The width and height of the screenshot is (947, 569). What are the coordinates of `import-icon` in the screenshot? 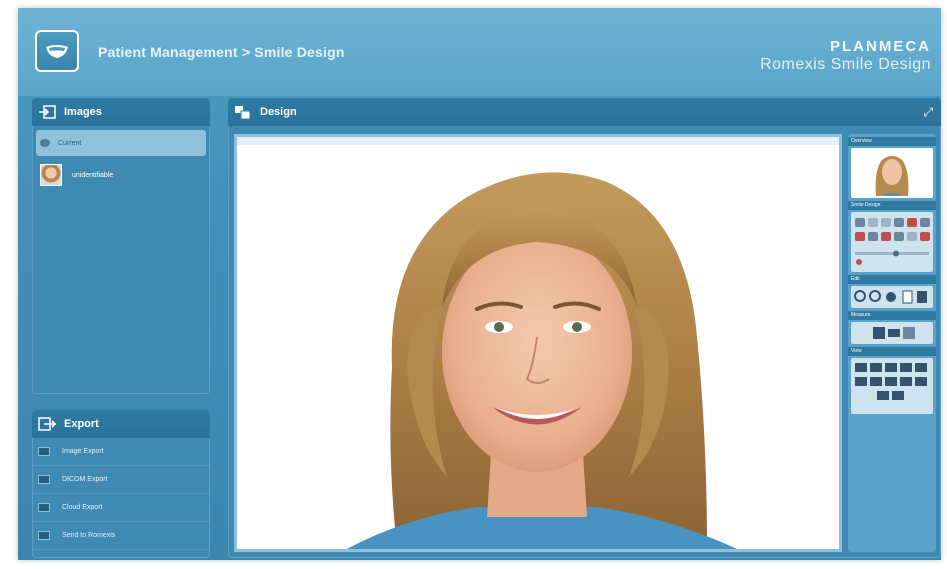 It's located at (47, 112).